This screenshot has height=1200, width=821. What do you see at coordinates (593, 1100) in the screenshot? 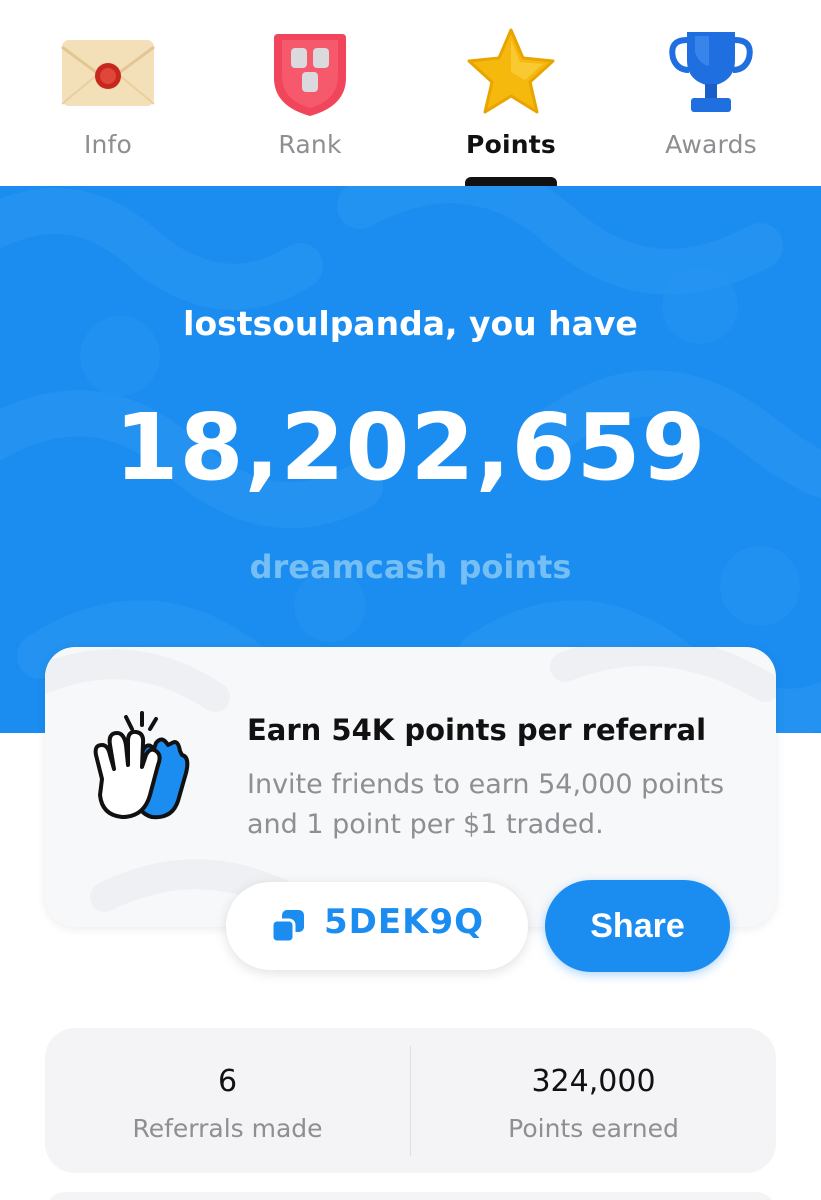
I see `points-earned-stat: 324,000 Points earned` at bounding box center [593, 1100].